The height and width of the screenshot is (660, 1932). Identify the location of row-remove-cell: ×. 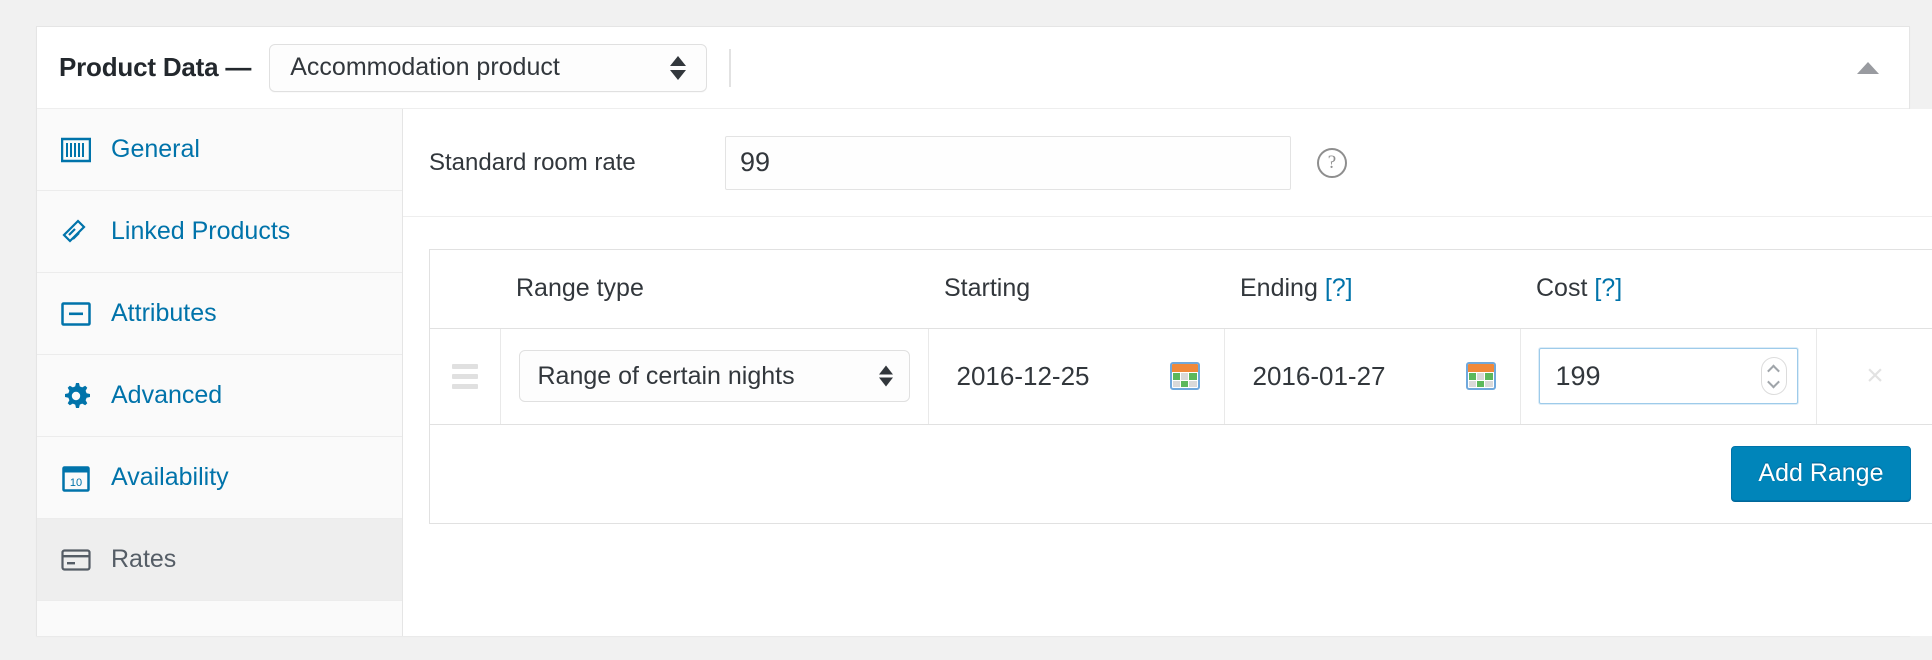
(1874, 376).